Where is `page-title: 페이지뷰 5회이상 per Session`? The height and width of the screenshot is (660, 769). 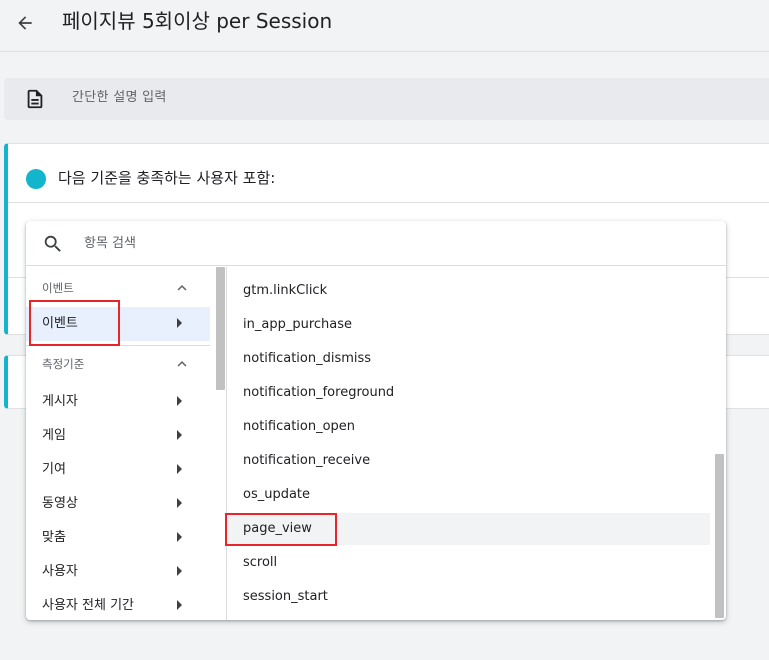 page-title: 페이지뷰 5회이상 per Session is located at coordinates (197, 21).